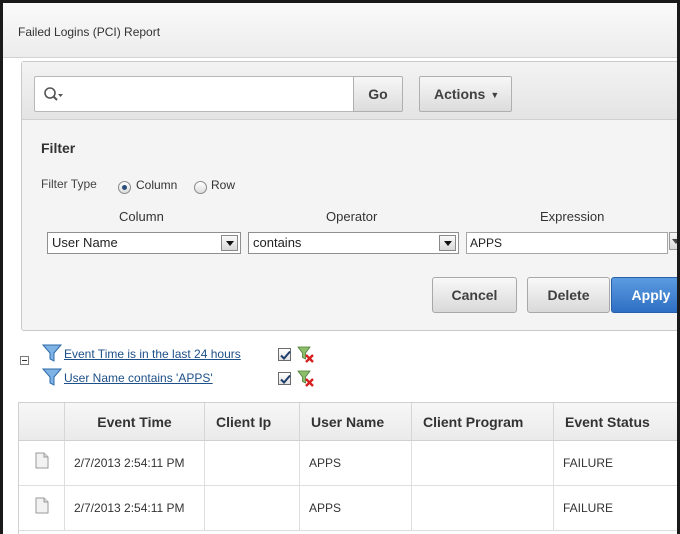 The height and width of the screenshot is (534, 680). Describe the element at coordinates (124, 187) in the screenshot. I see `filter-type-column-radio` at that location.